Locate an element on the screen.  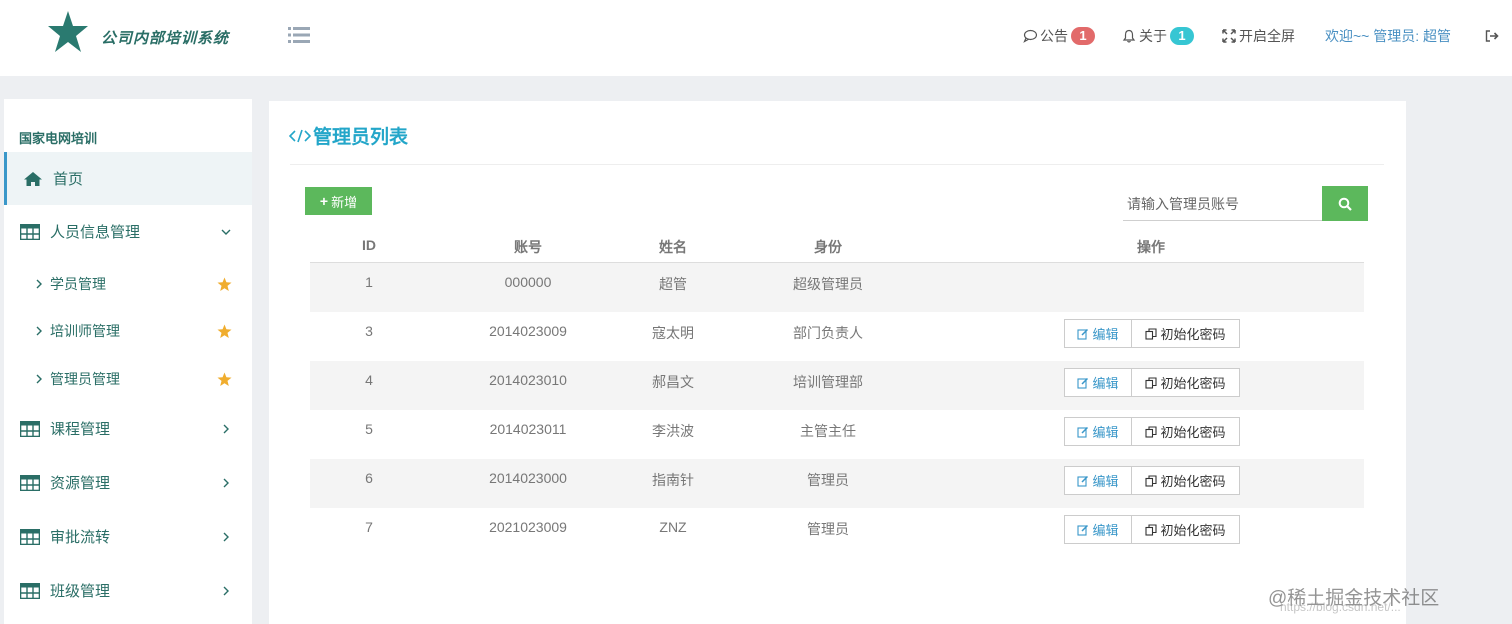
sign-out-icon is located at coordinates (1492, 36).